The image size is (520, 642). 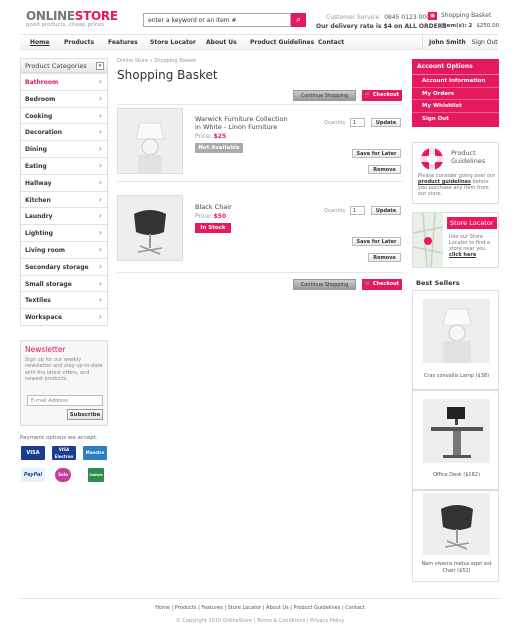 What do you see at coordinates (64, 283) in the screenshot?
I see `category-item: Small storage` at bounding box center [64, 283].